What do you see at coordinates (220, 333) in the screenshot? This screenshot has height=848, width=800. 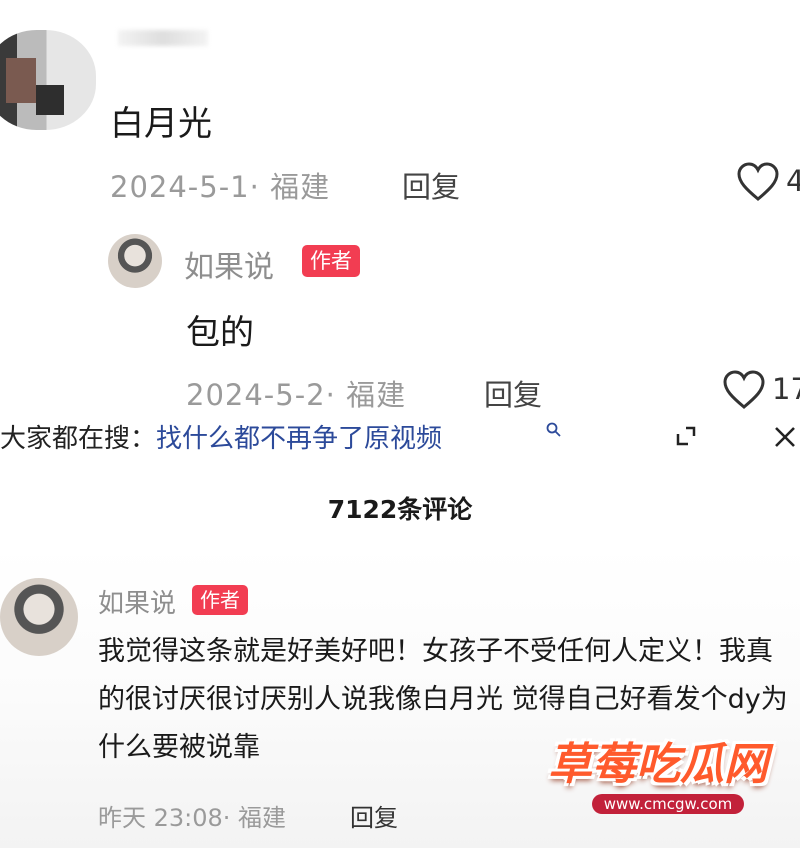 I see `reply-text: 包的` at bounding box center [220, 333].